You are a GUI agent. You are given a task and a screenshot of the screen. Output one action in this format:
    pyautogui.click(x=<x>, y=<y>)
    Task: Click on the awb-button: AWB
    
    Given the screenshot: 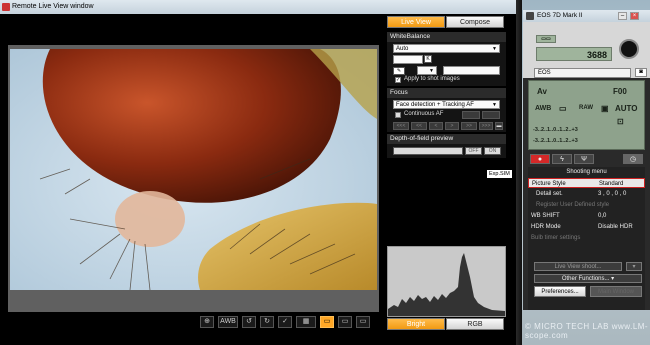 What is the action you would take?
    pyautogui.click(x=228, y=322)
    